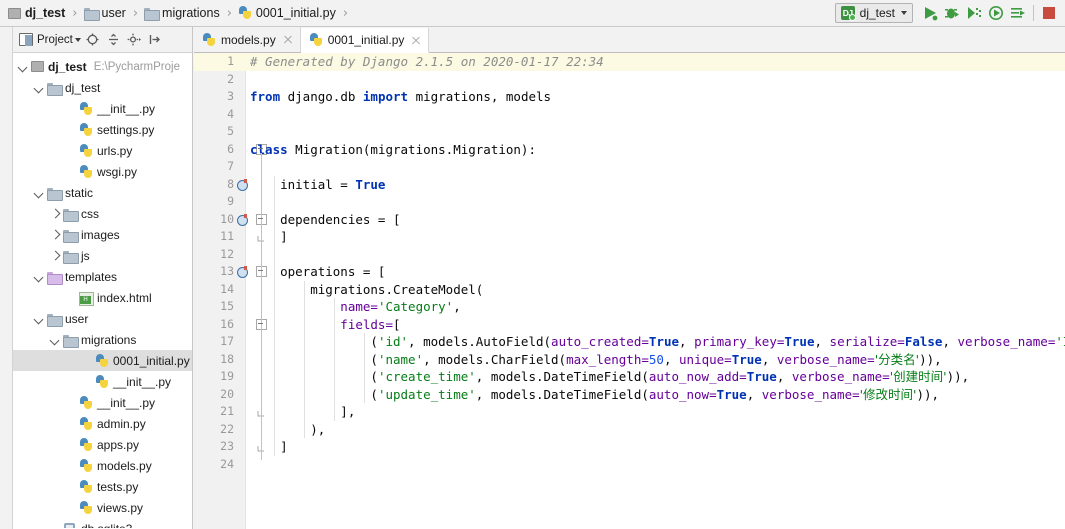 Image resolution: width=1065 pixels, height=529 pixels. Describe the element at coordinates (102, 297) in the screenshot. I see `tree-node-index-html: index.html` at that location.